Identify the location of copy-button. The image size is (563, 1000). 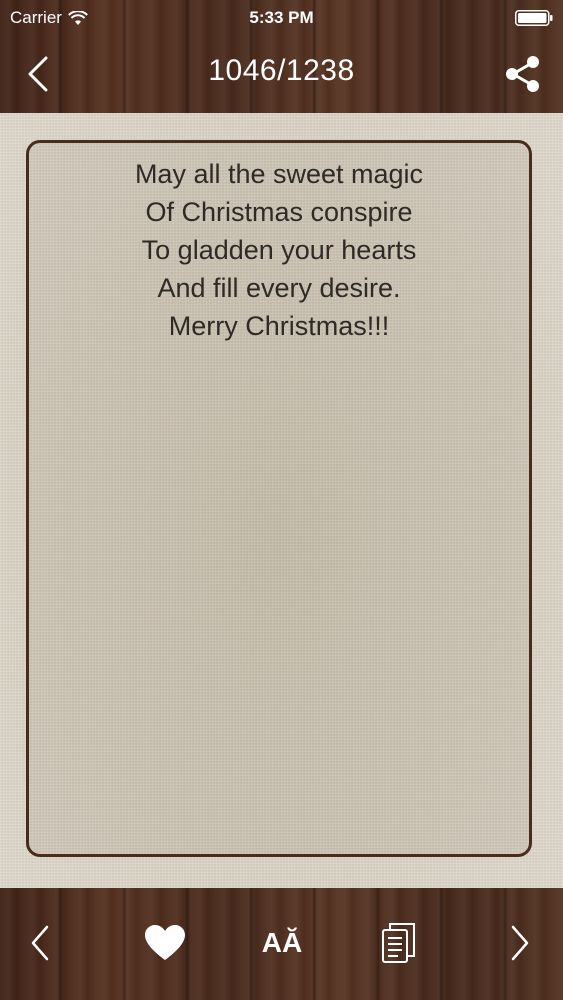
(399, 943).